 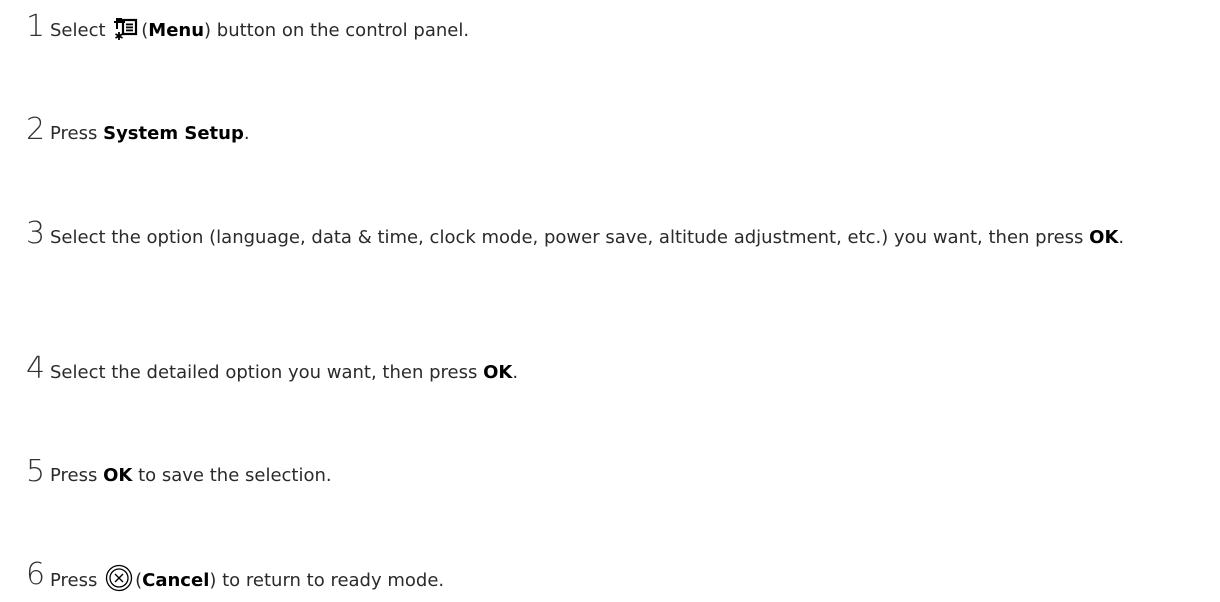 I want to click on step-text: Press OK to save the selection., so click(x=625, y=476).